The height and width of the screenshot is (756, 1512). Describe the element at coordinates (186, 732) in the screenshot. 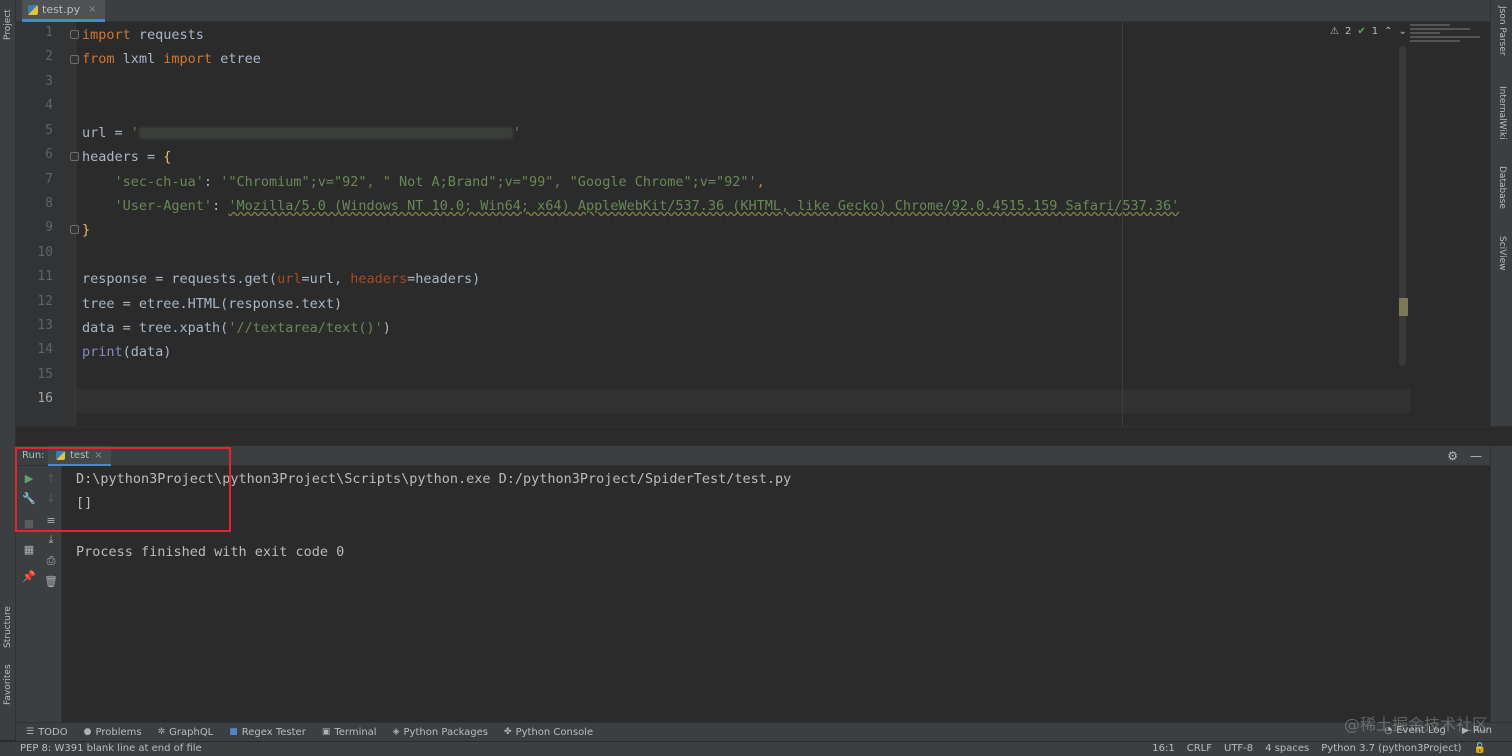

I see `graphql-tool-button: ✲ GraphQL` at that location.